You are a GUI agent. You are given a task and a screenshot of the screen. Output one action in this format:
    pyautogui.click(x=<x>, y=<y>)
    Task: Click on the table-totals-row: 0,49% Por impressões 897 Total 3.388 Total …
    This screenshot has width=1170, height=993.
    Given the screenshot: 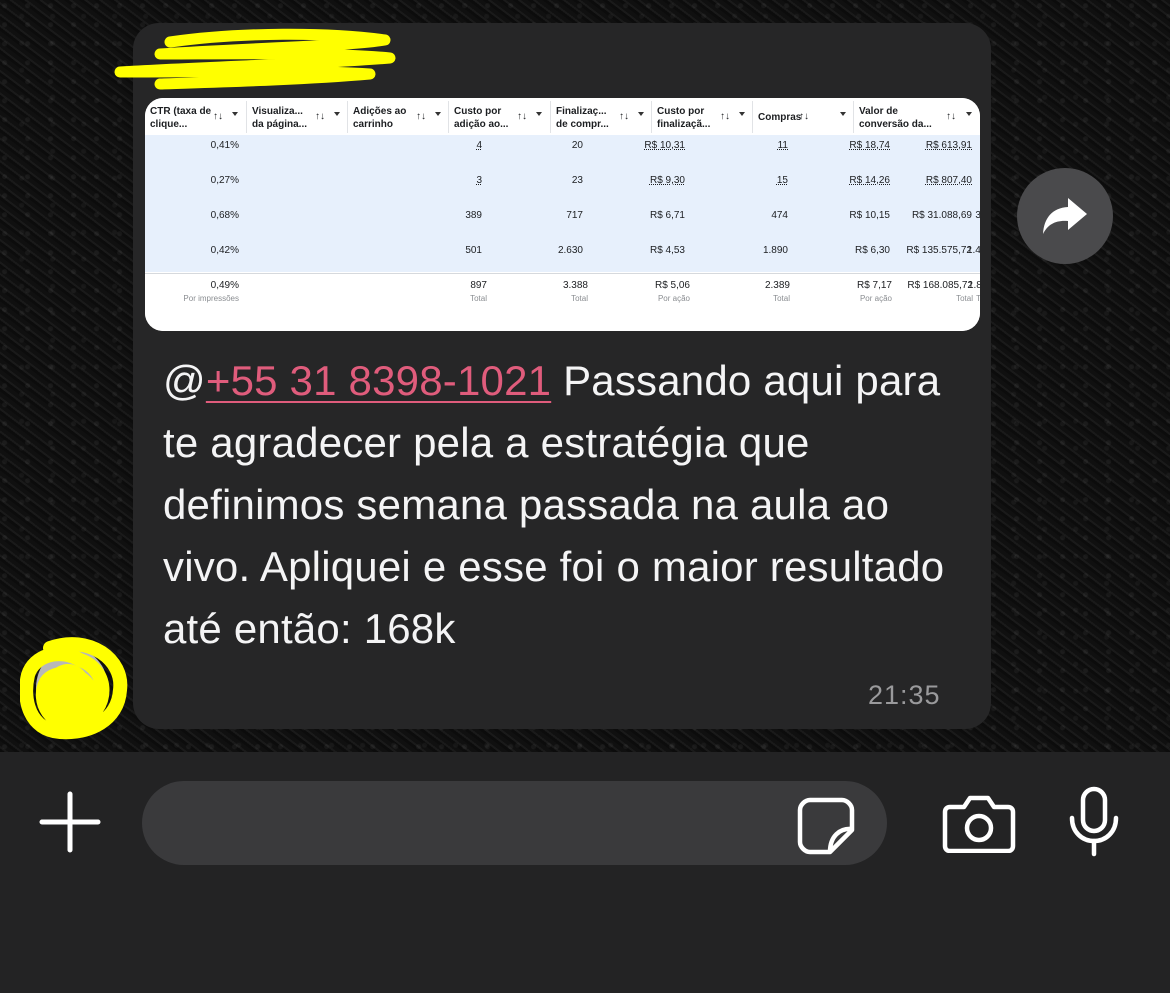 What is the action you would take?
    pyautogui.click(x=562, y=302)
    